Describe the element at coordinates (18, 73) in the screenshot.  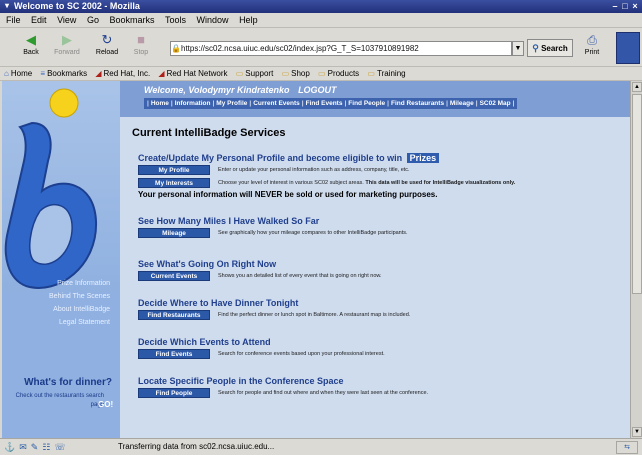
I see `bookmark-home: ⌂ Home` at that location.